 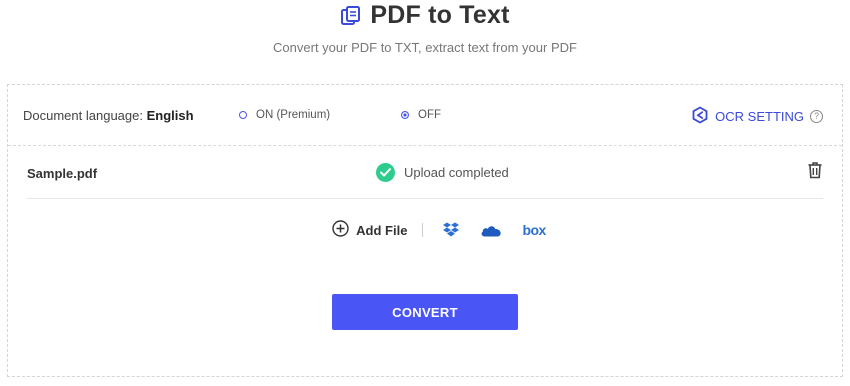 I want to click on add-file-button: Add File, so click(x=369, y=230).